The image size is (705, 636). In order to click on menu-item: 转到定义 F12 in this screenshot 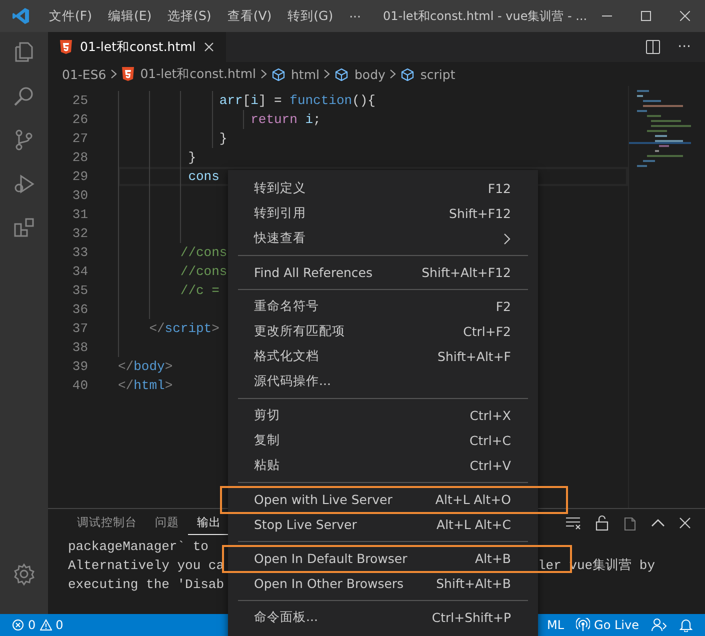, I will do `click(383, 188)`.